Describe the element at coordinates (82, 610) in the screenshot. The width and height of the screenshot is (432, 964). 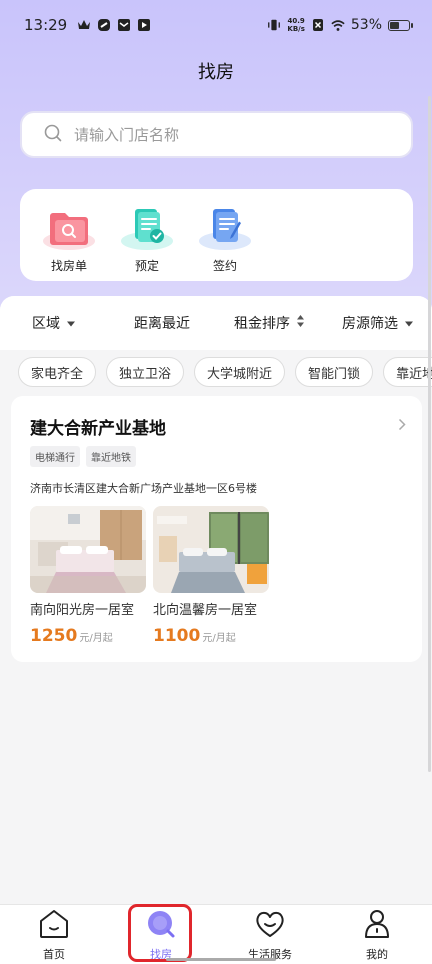
I see `room-name: 南向阳光房一居室` at that location.